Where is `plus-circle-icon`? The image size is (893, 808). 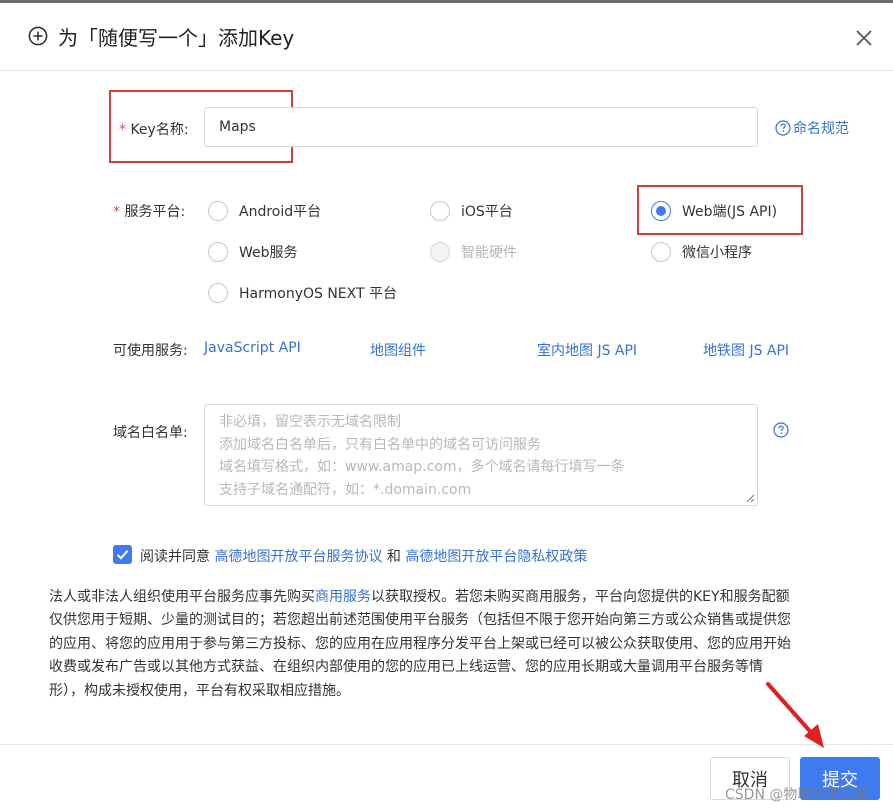
plus-circle-icon is located at coordinates (38, 36).